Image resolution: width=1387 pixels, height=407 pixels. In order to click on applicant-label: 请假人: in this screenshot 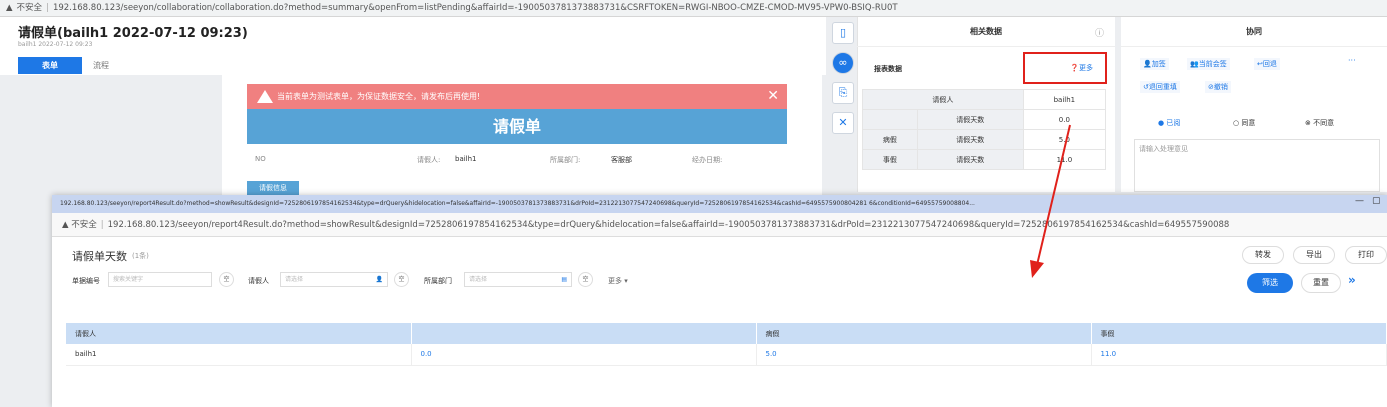, I will do `click(429, 160)`.